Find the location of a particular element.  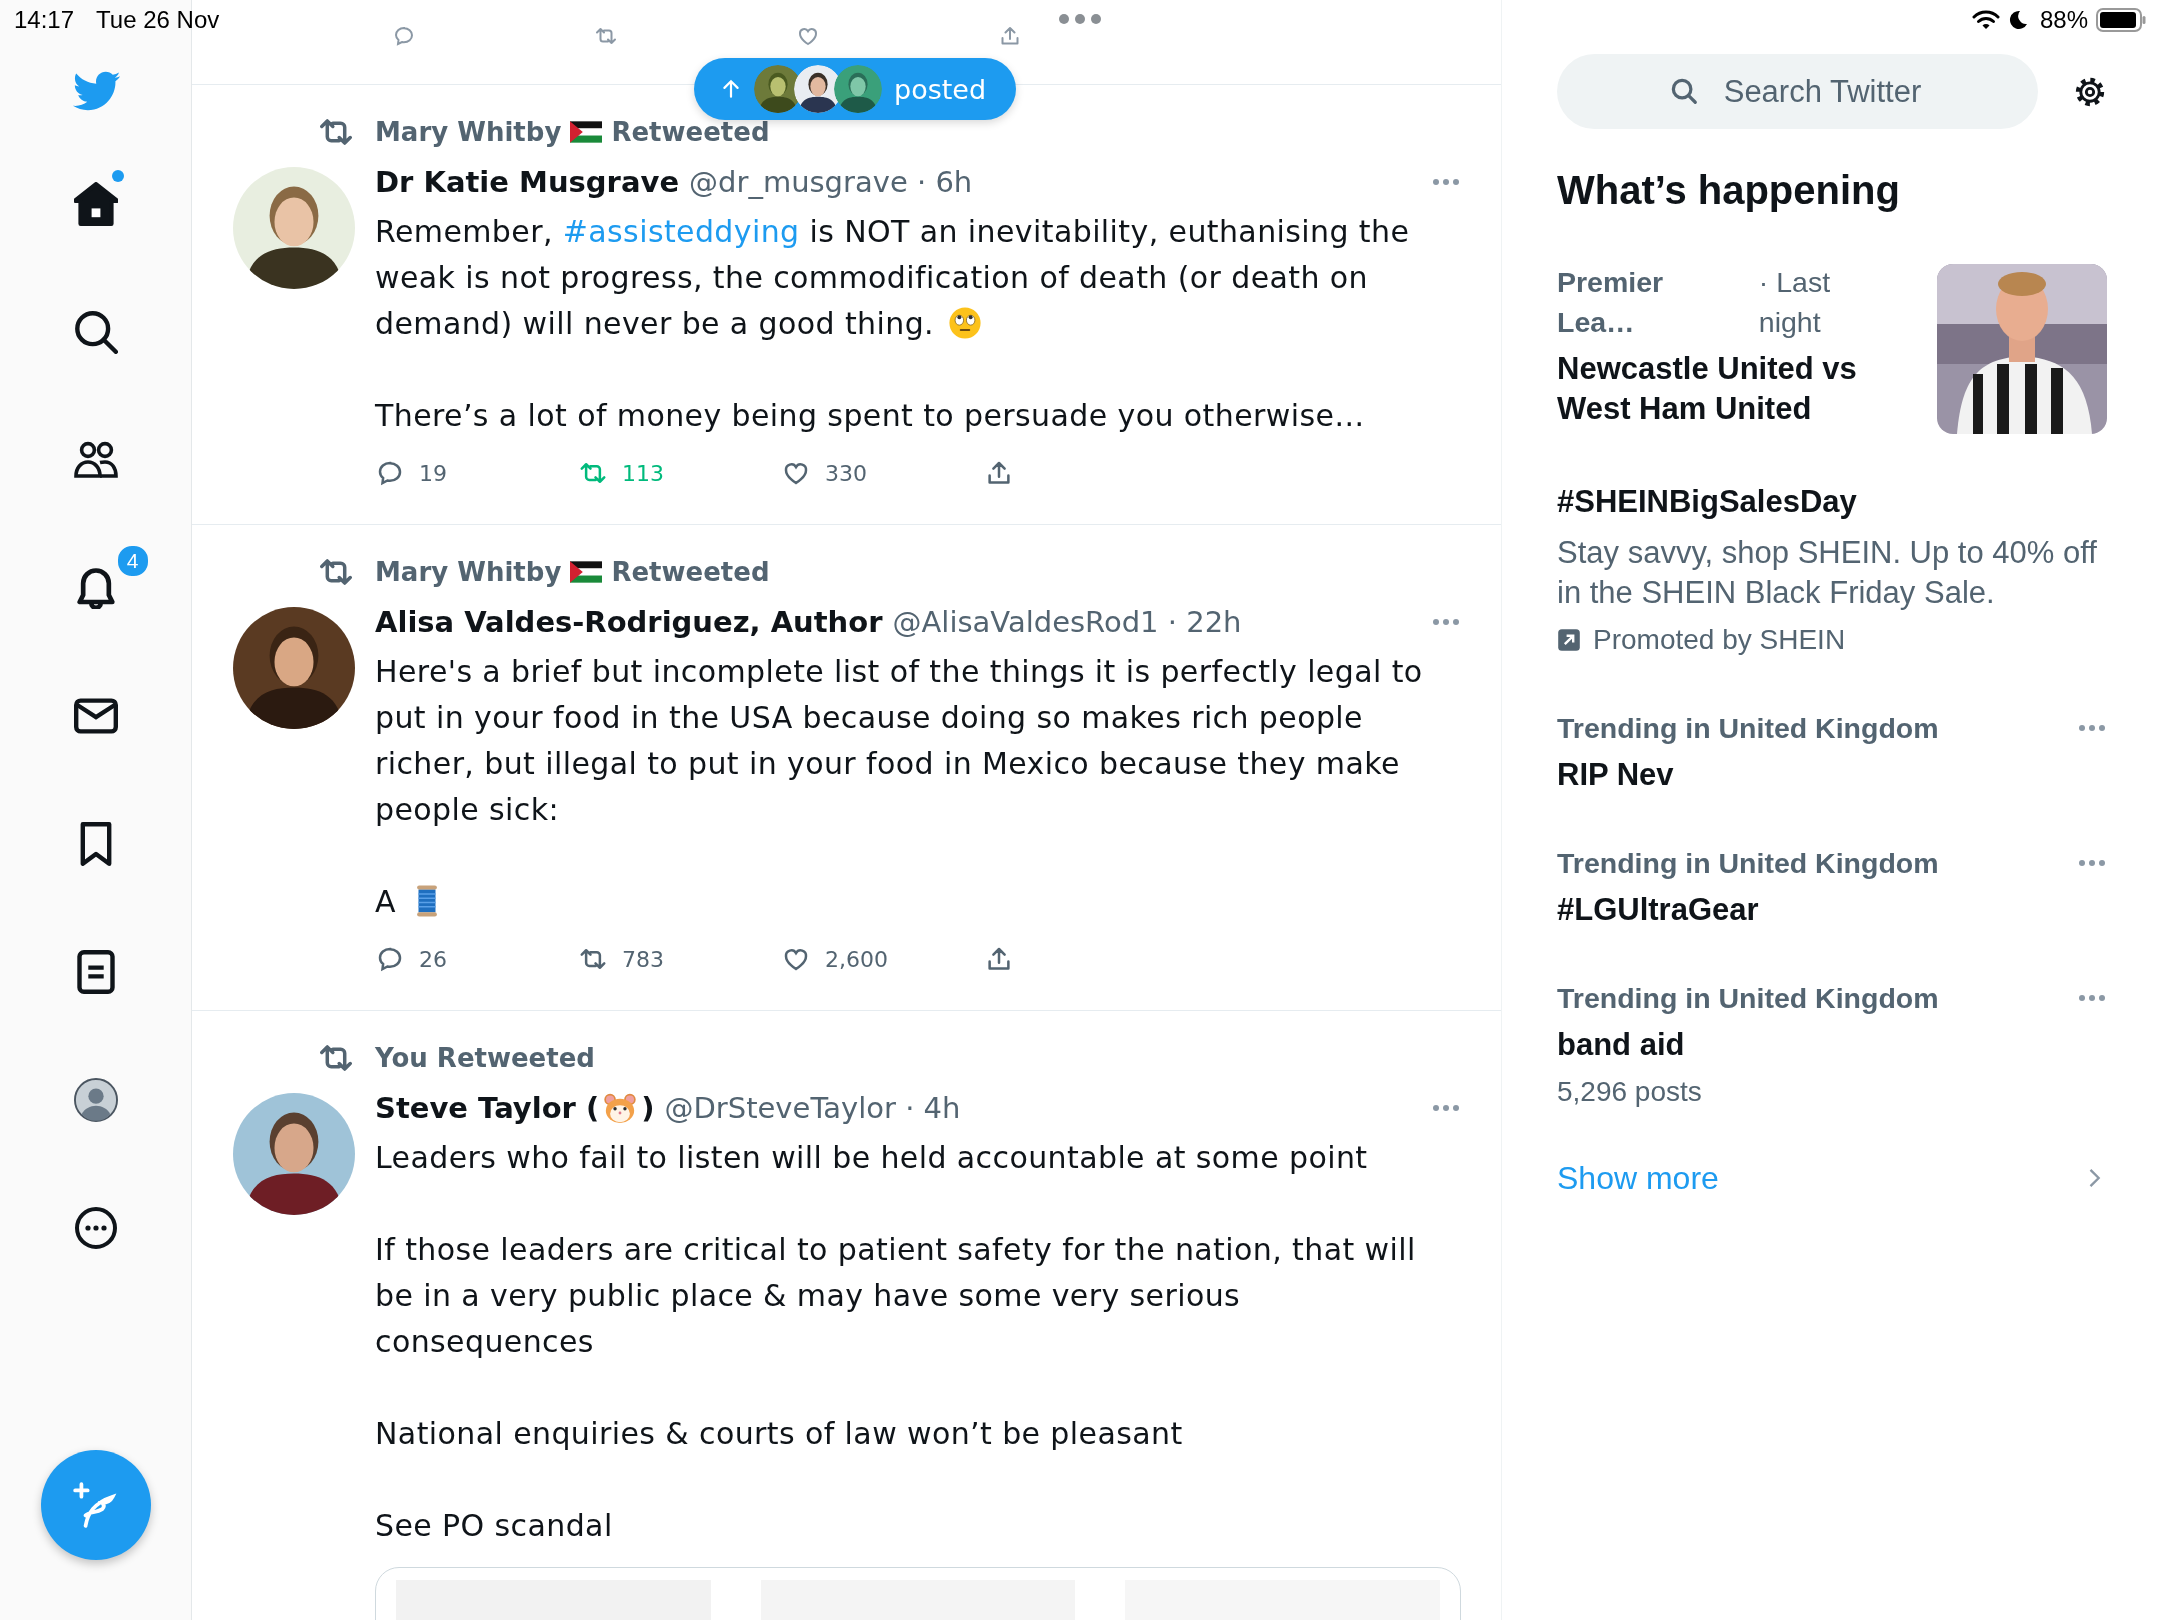

like-count: 2,600 is located at coordinates (856, 959).